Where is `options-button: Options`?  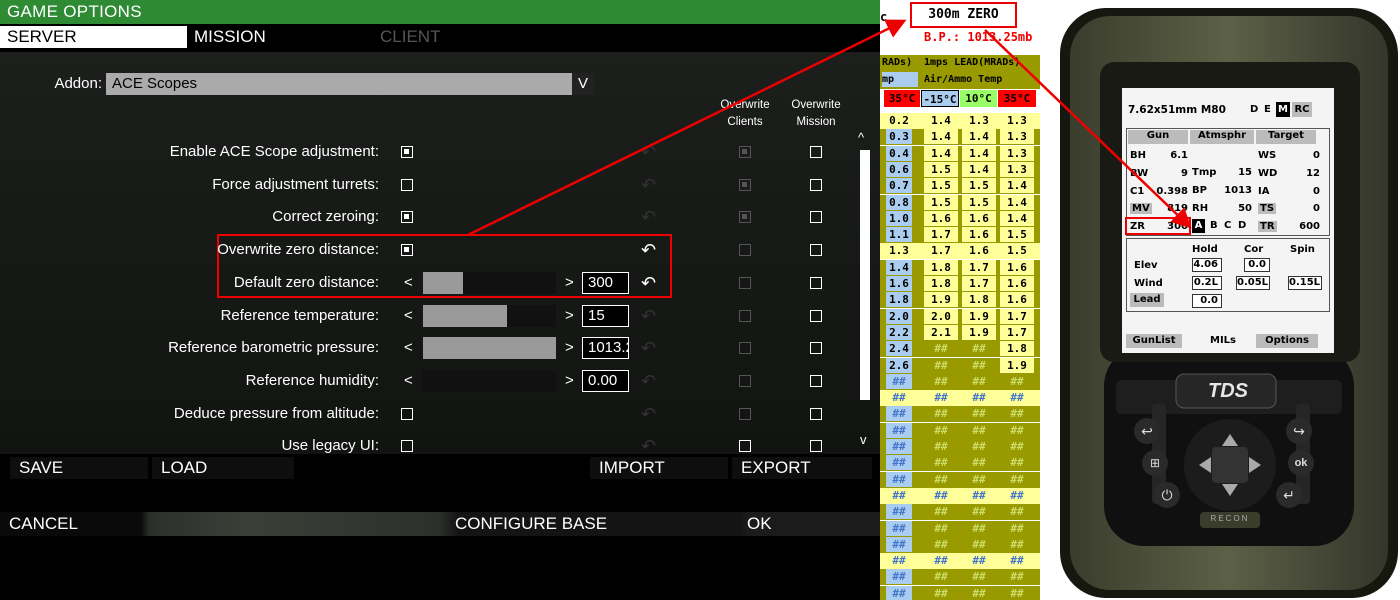
options-button: Options is located at coordinates (1287, 341).